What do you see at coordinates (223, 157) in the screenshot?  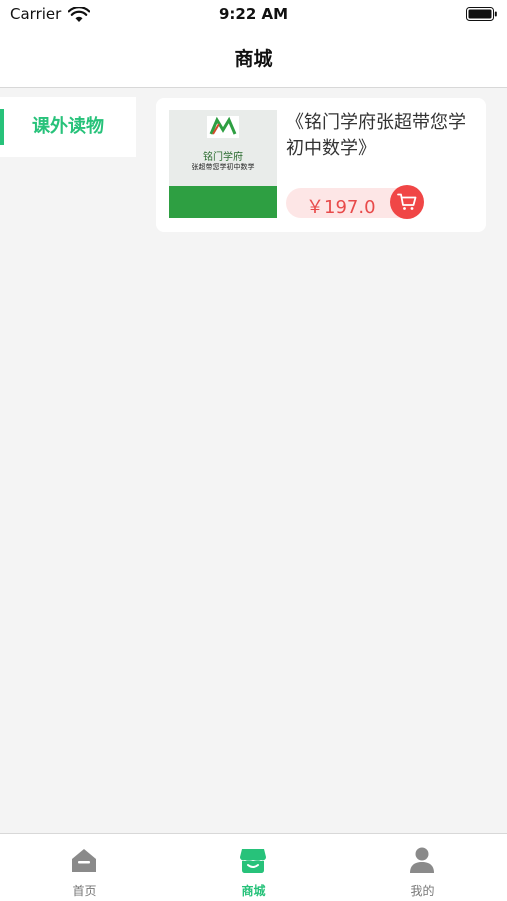 I see `cover-title: 铭门学府` at bounding box center [223, 157].